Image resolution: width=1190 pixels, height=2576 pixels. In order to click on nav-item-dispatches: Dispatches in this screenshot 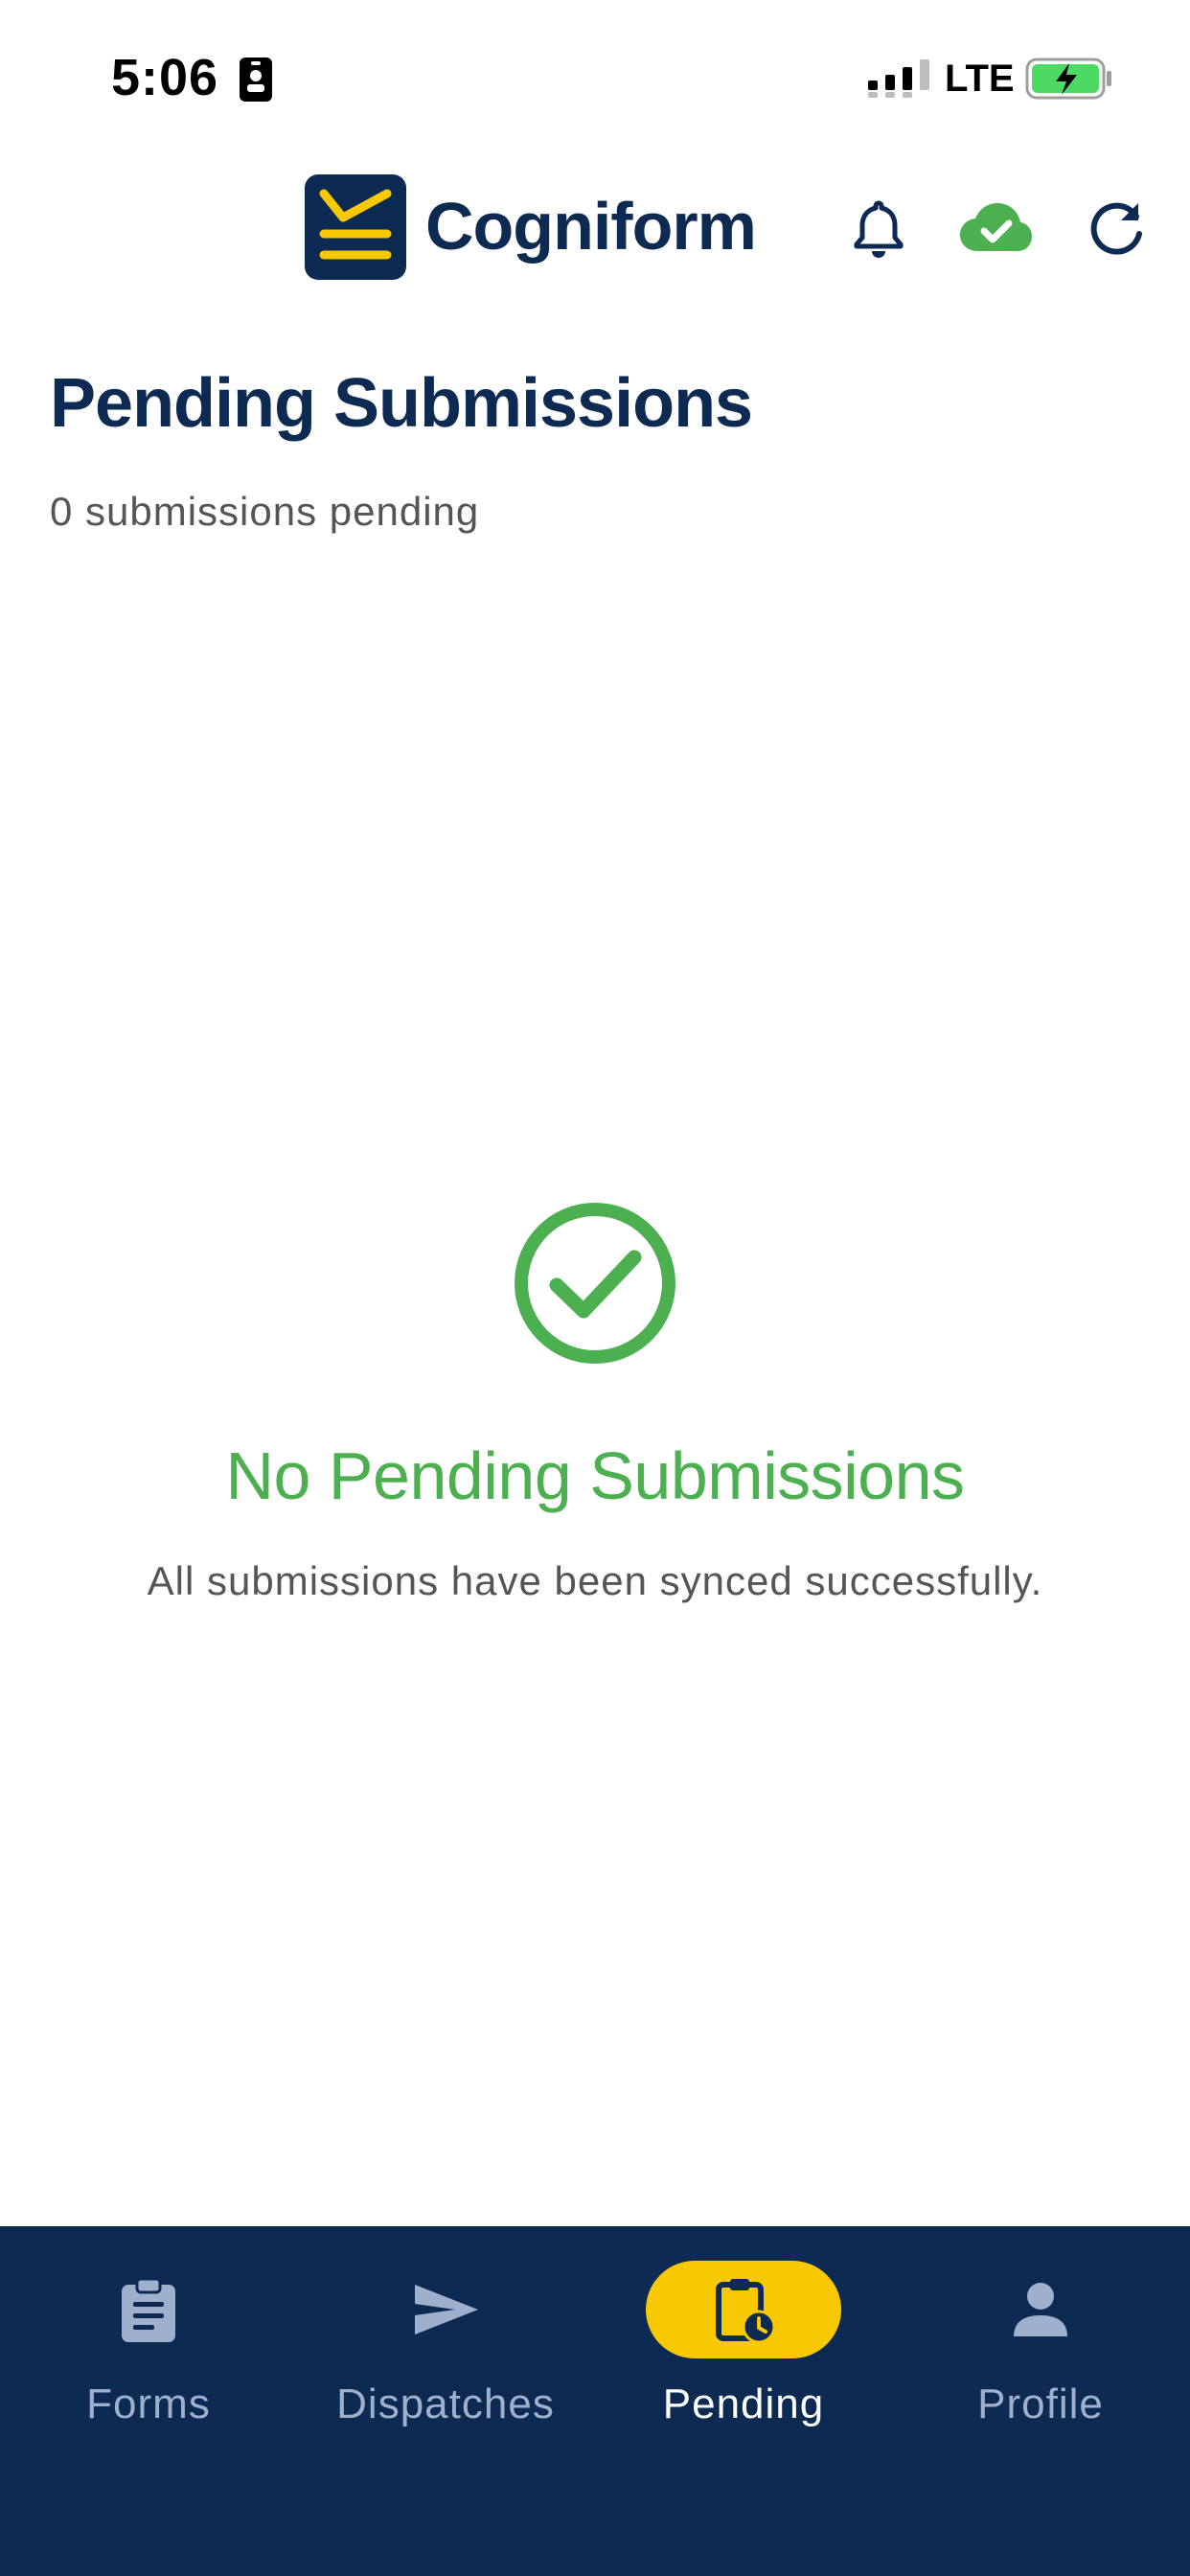, I will do `click(445, 2352)`.